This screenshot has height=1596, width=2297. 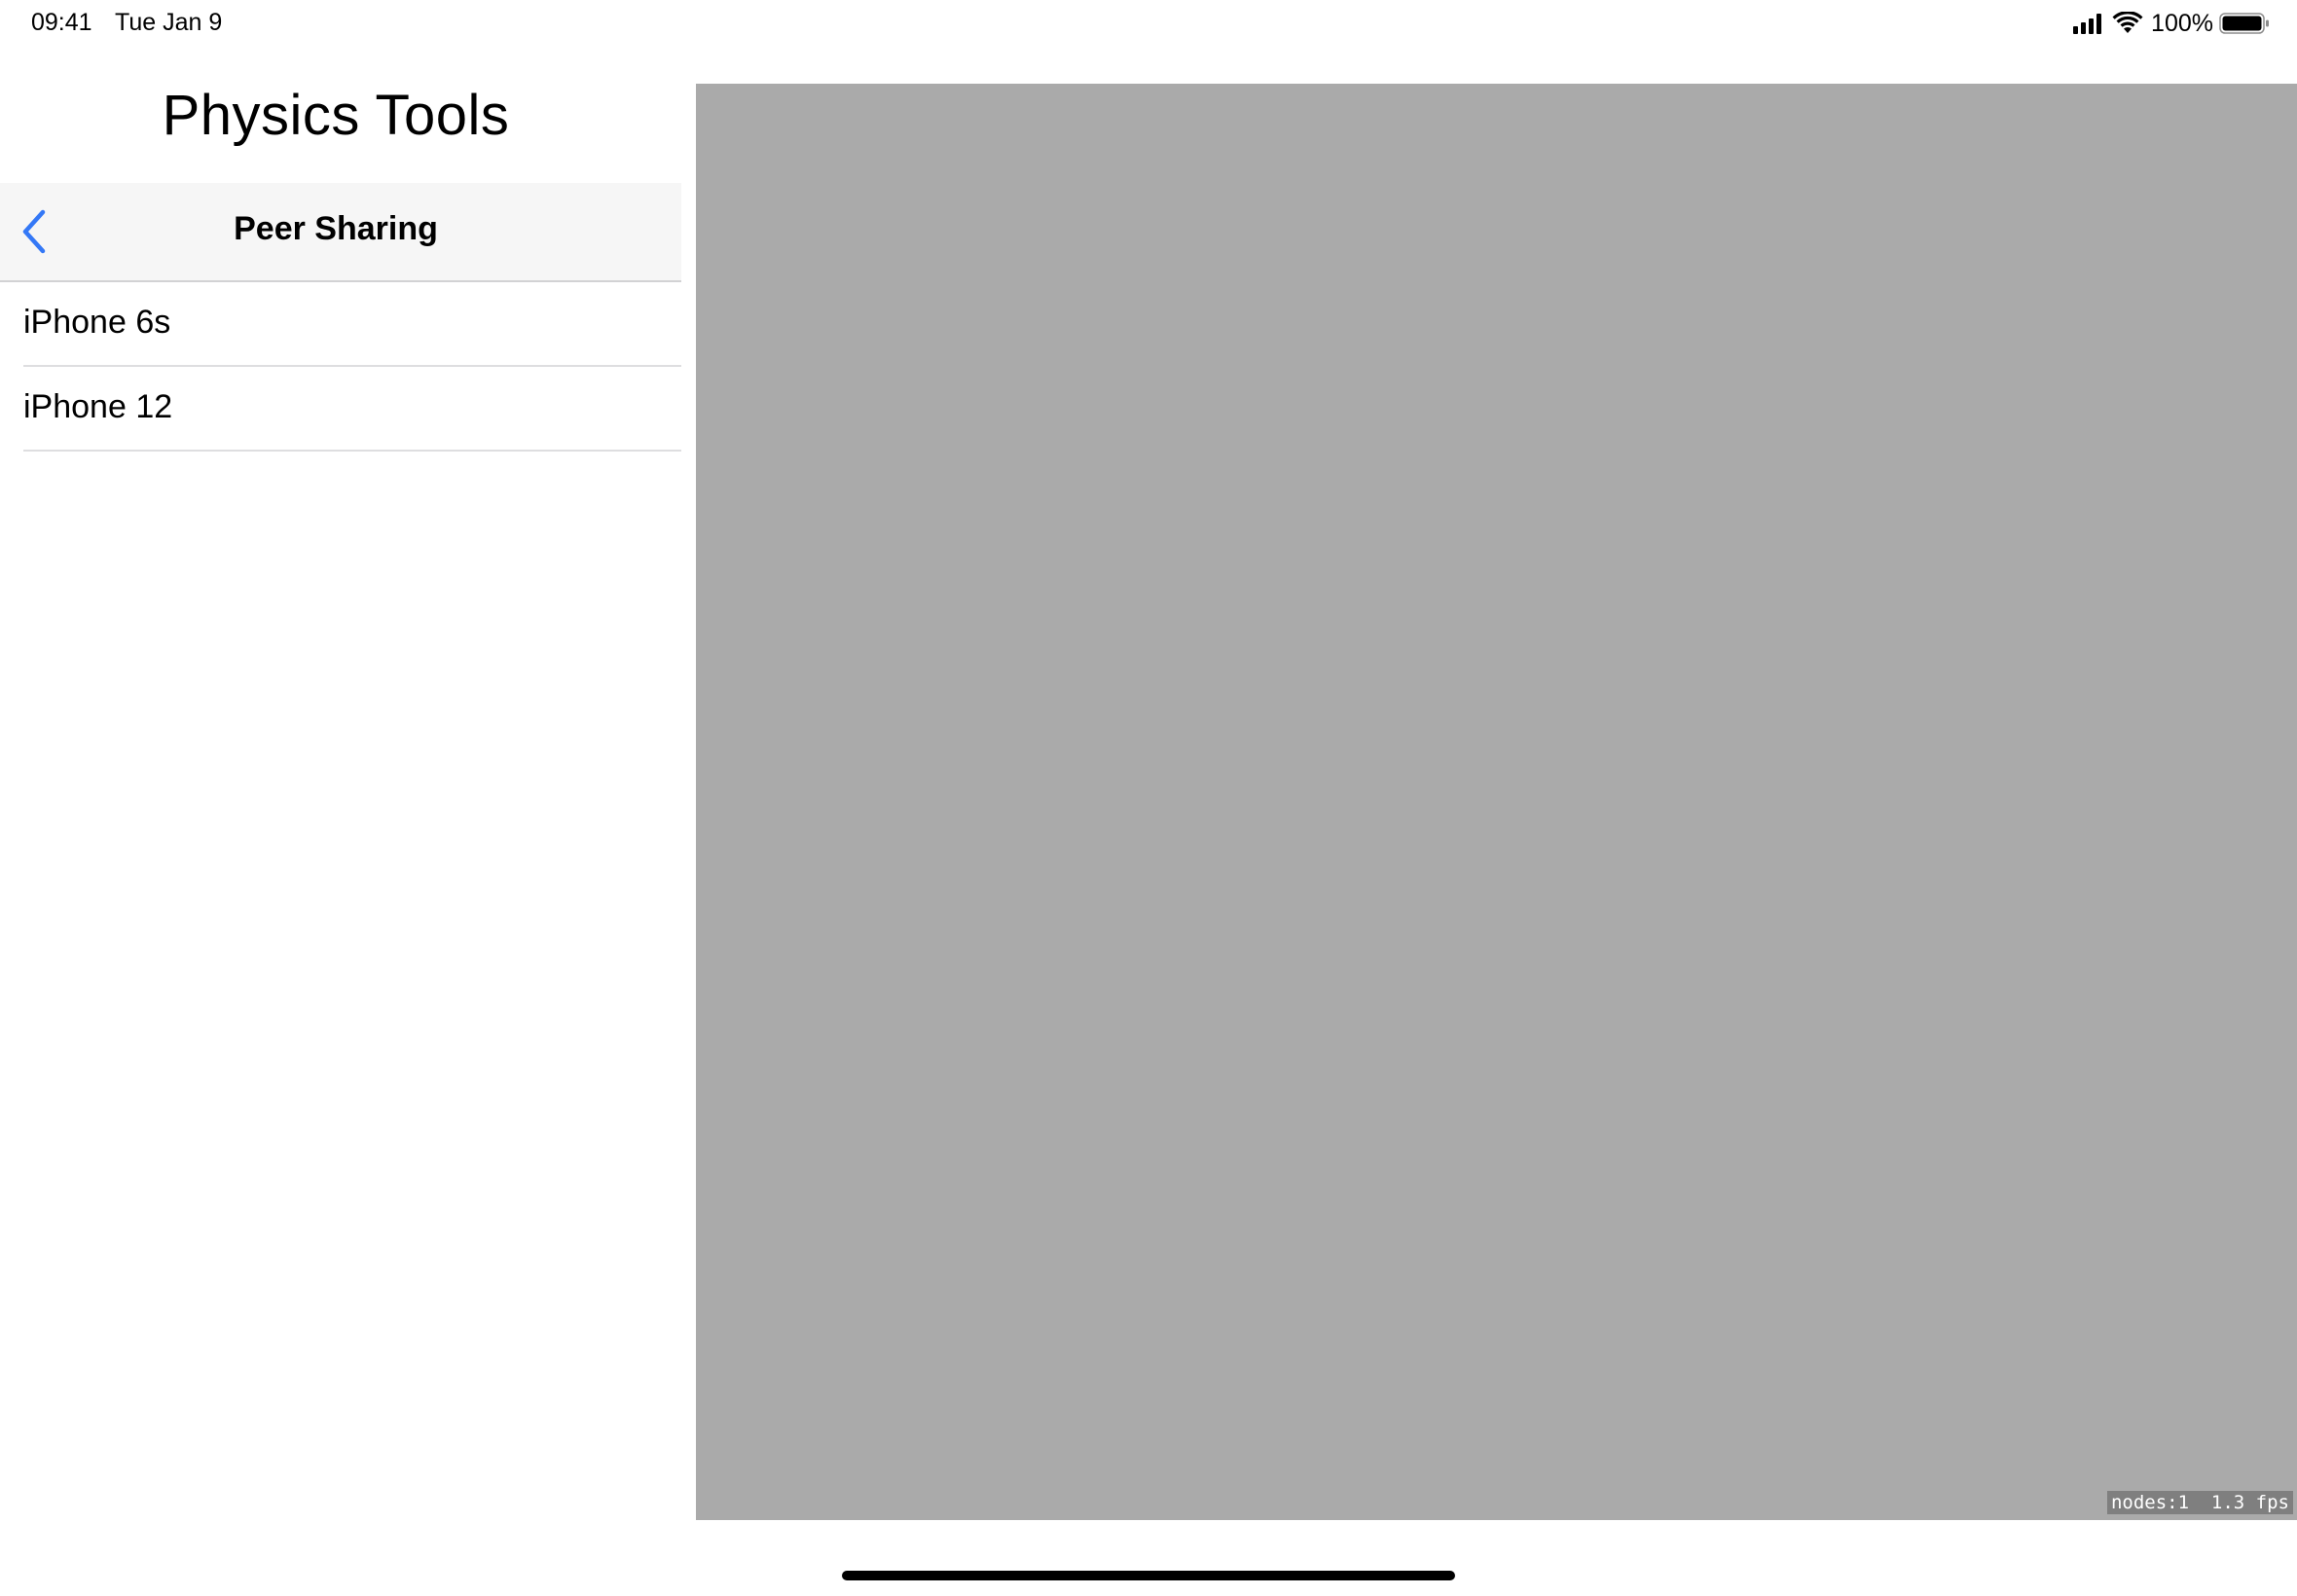 What do you see at coordinates (340, 409) in the screenshot?
I see `peer-device-item: iPhone 12` at bounding box center [340, 409].